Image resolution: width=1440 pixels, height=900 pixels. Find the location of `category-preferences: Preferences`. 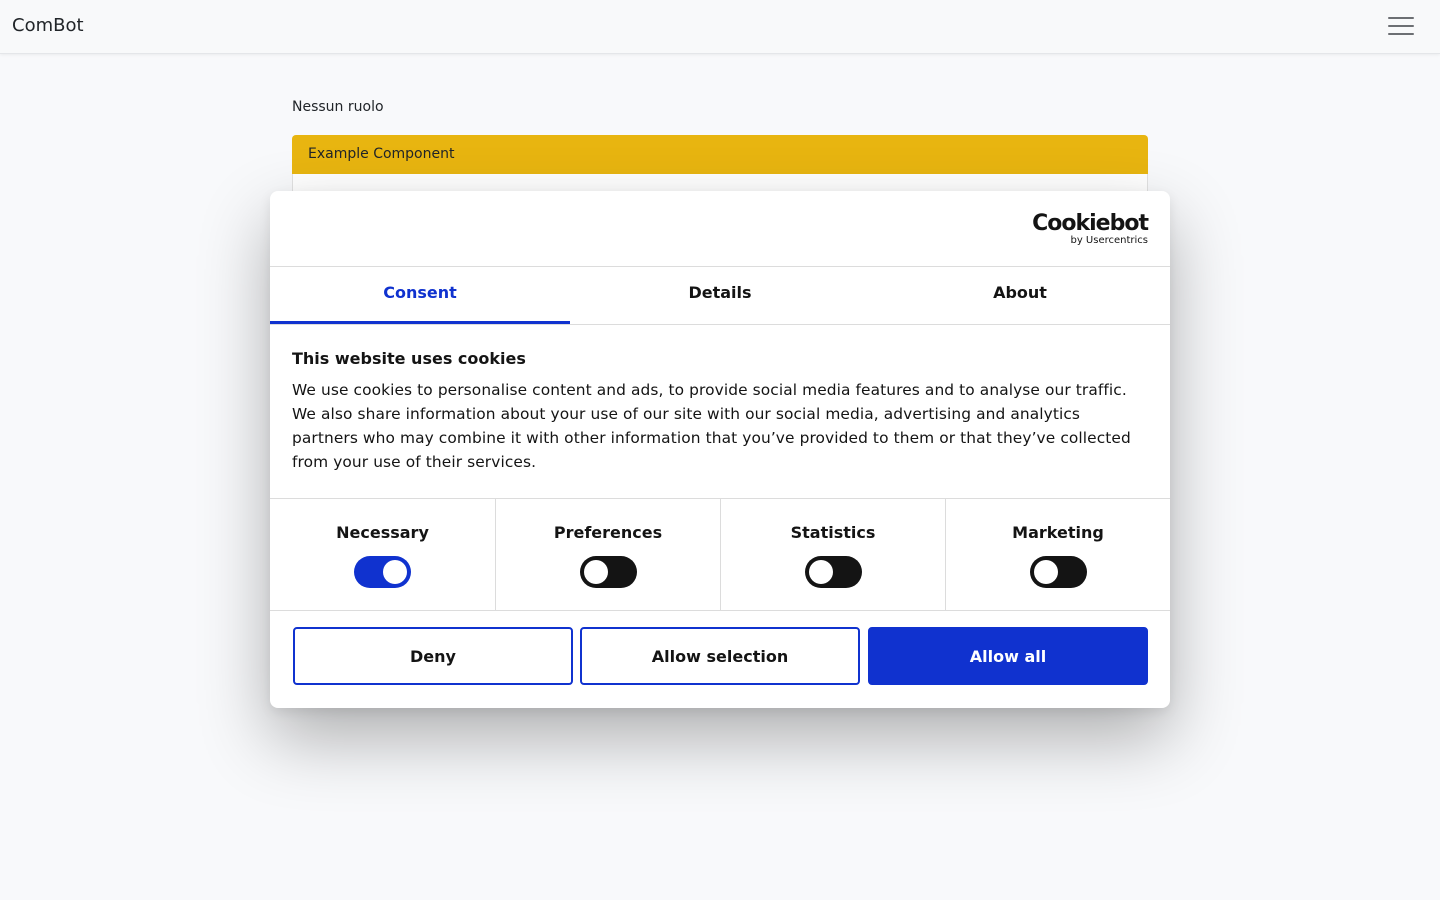

category-preferences: Preferences is located at coordinates (607, 555).